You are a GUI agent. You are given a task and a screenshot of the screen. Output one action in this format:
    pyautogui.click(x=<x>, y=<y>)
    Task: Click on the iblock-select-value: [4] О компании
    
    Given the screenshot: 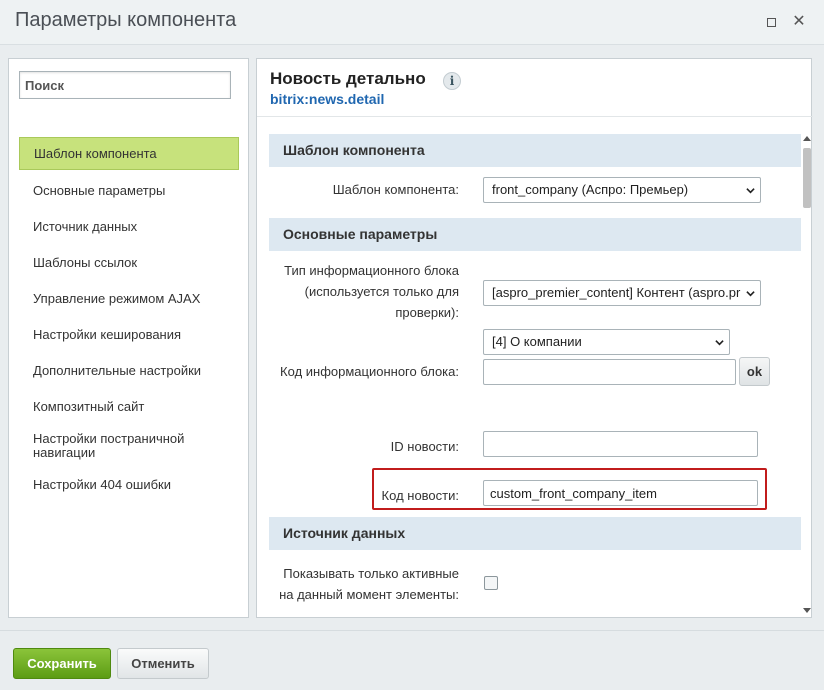 What is the action you would take?
    pyautogui.click(x=537, y=341)
    